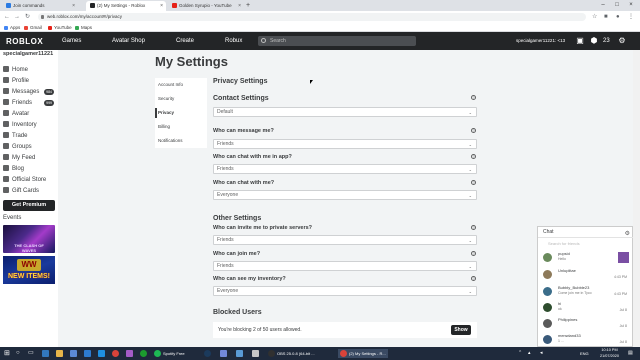  Describe the element at coordinates (27, 17) in the screenshot. I see `reload-icon: ↻` at that location.